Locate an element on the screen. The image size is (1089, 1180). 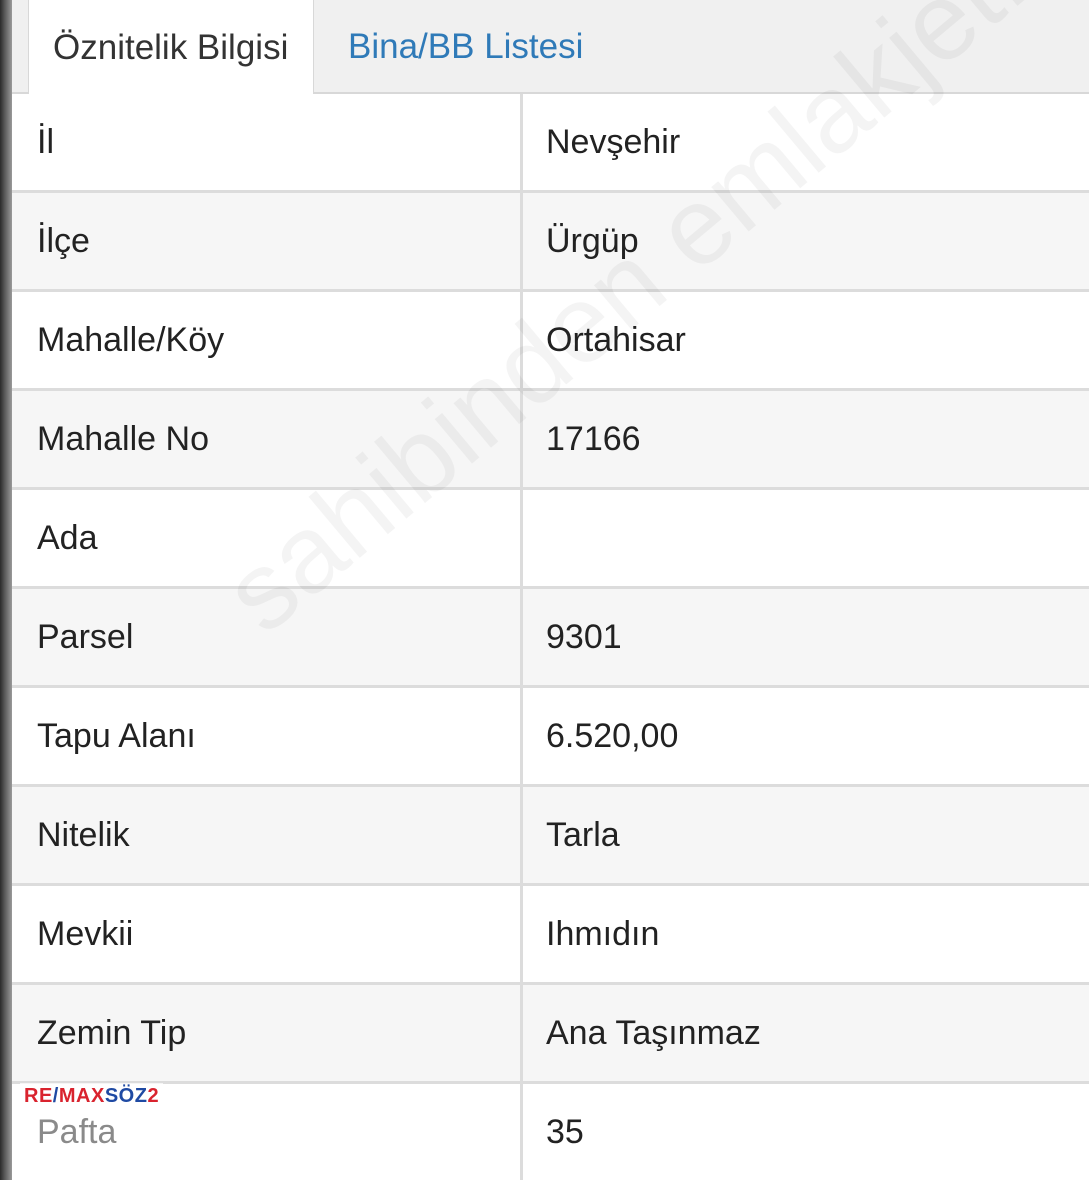
table-row: İlçe Ürgüp is located at coordinates (550, 242).